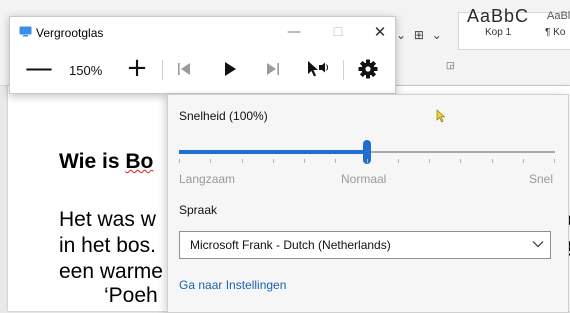  I want to click on read-from-here-button, so click(318, 69).